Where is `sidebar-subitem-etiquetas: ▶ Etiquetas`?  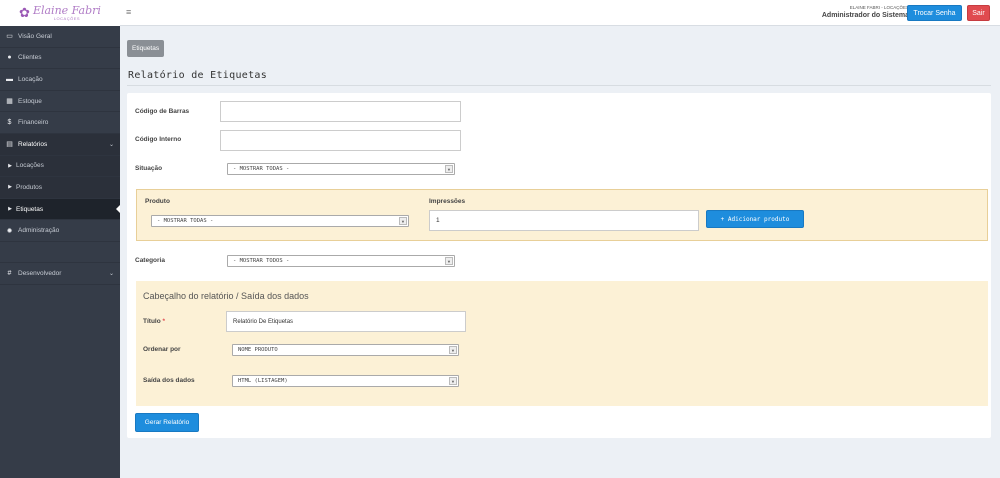
sidebar-subitem-etiquetas: ▶ Etiquetas is located at coordinates (60, 209).